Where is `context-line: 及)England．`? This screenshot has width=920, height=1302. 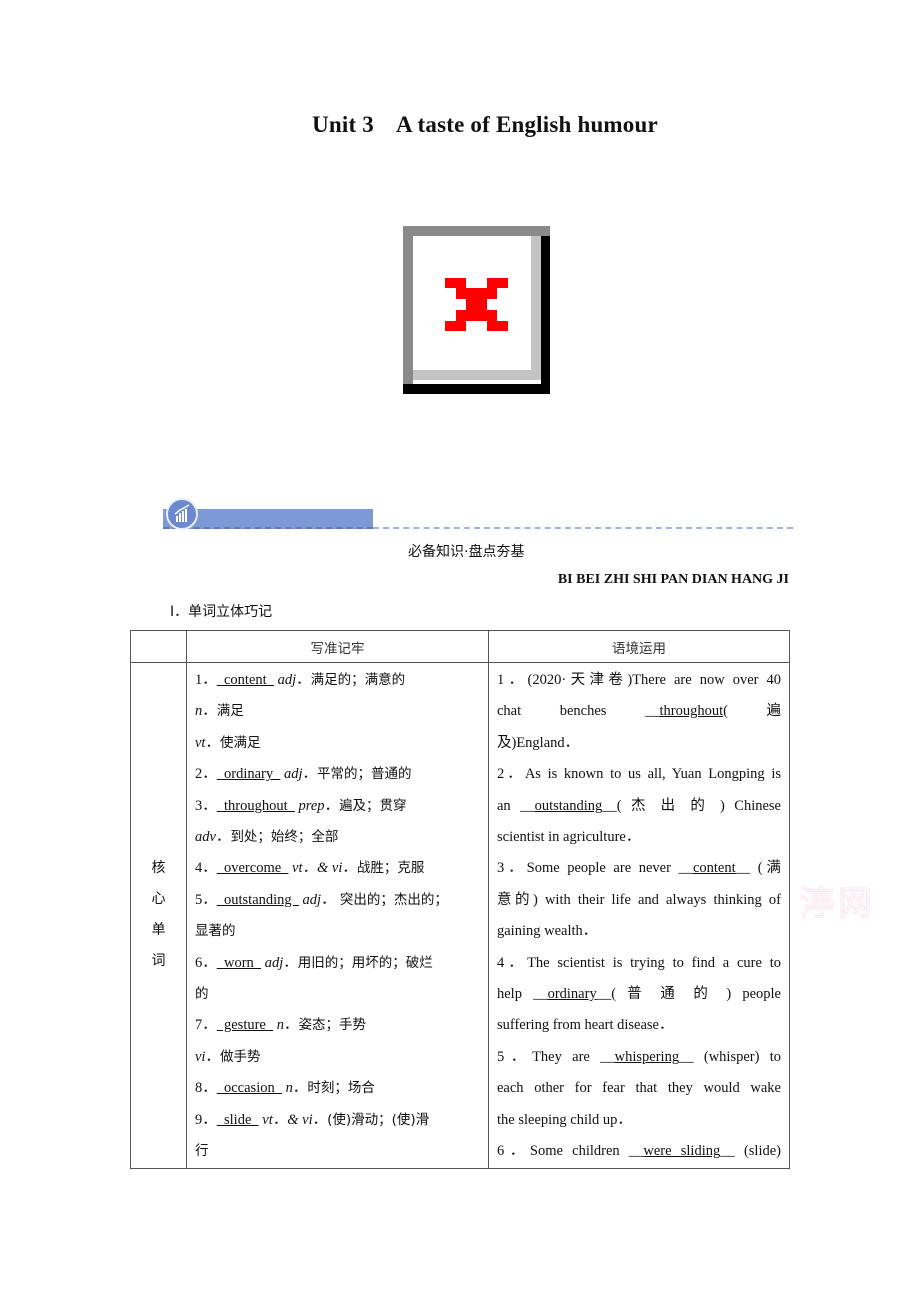 context-line: 及)England． is located at coordinates (538, 742).